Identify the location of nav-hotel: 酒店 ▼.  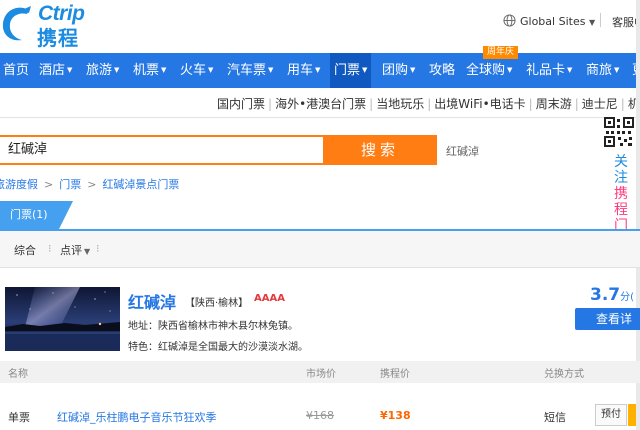
(55, 70).